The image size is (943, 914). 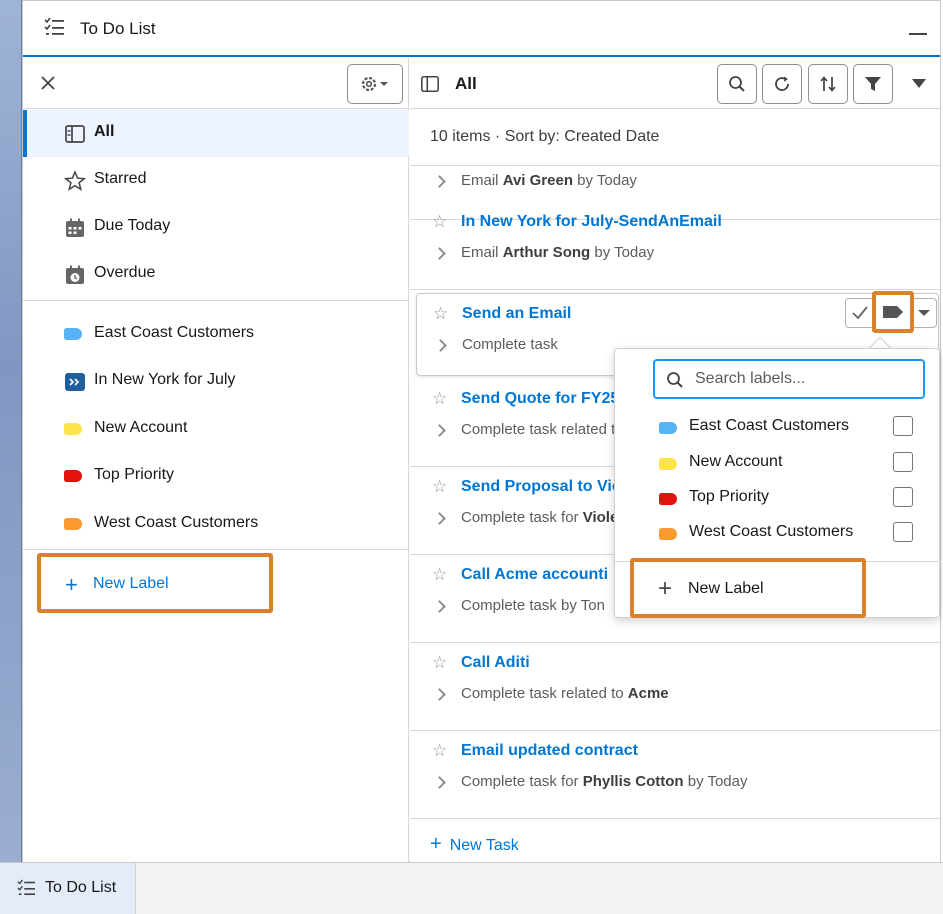 I want to click on sidebar-item-label: Starred, so click(x=120, y=178).